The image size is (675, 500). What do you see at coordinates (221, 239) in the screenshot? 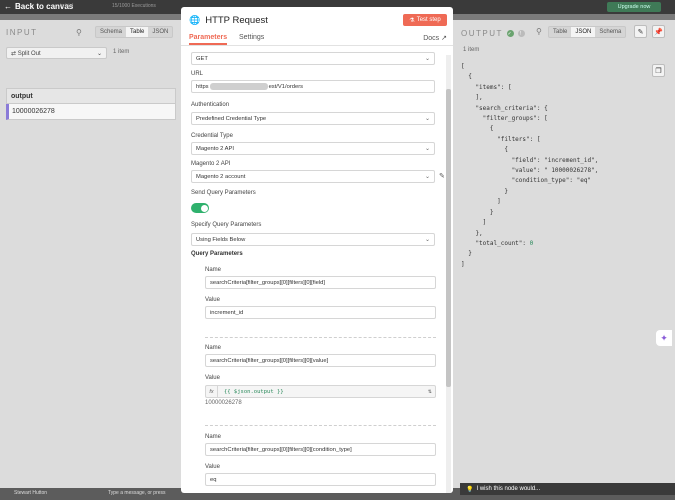
I see `specify-value: Using Fields Below` at bounding box center [221, 239].